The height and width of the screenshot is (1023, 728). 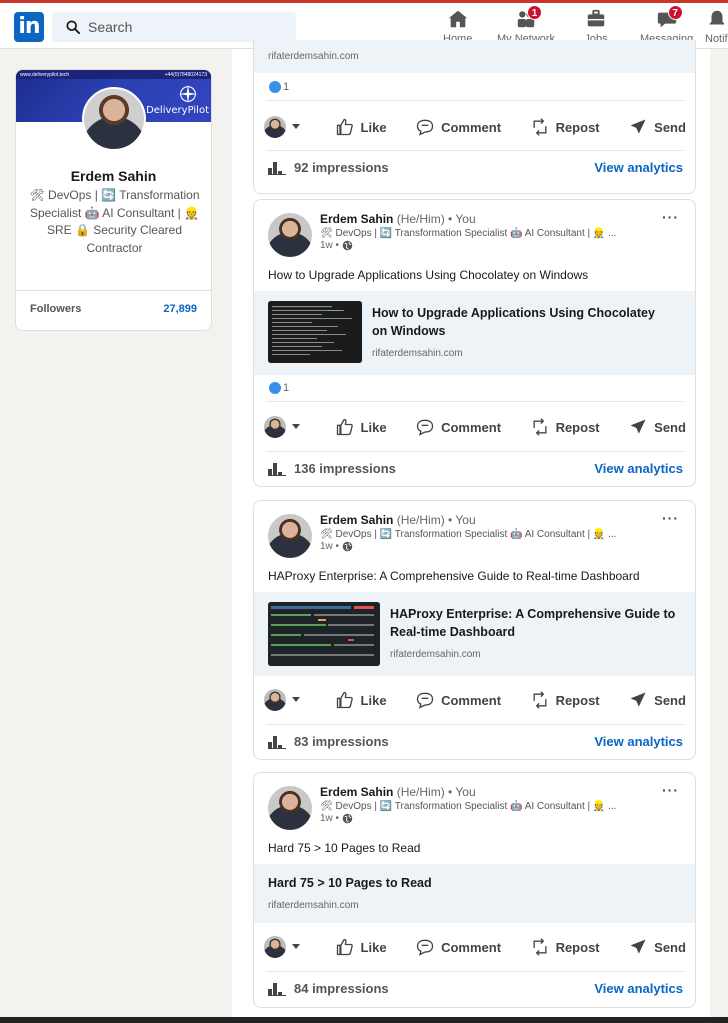 I want to click on bell-icon, so click(x=716, y=17).